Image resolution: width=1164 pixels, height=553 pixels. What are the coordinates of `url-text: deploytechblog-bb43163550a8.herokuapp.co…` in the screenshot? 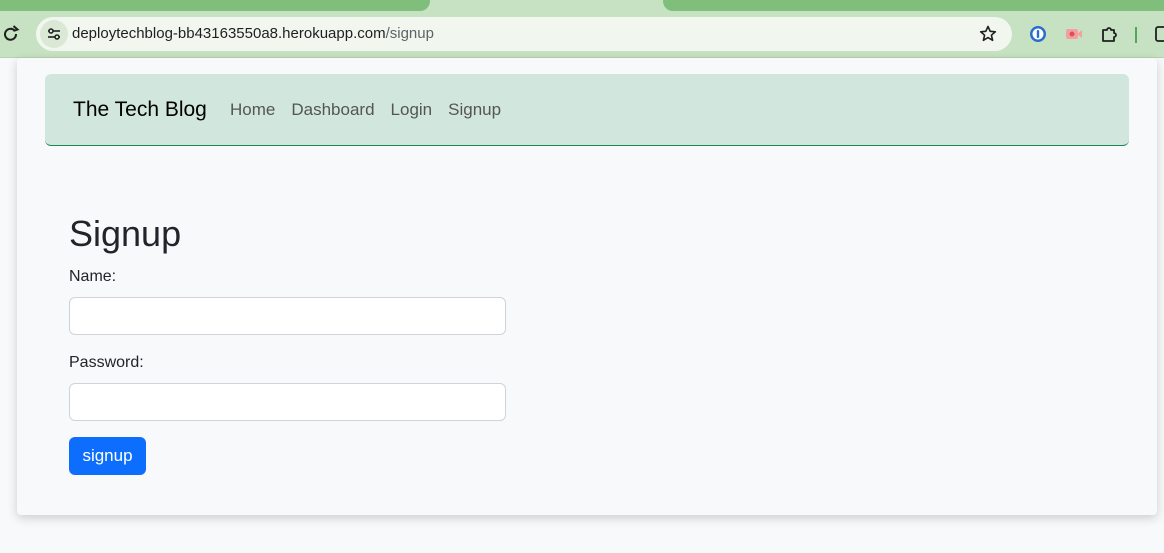 It's located at (253, 34).